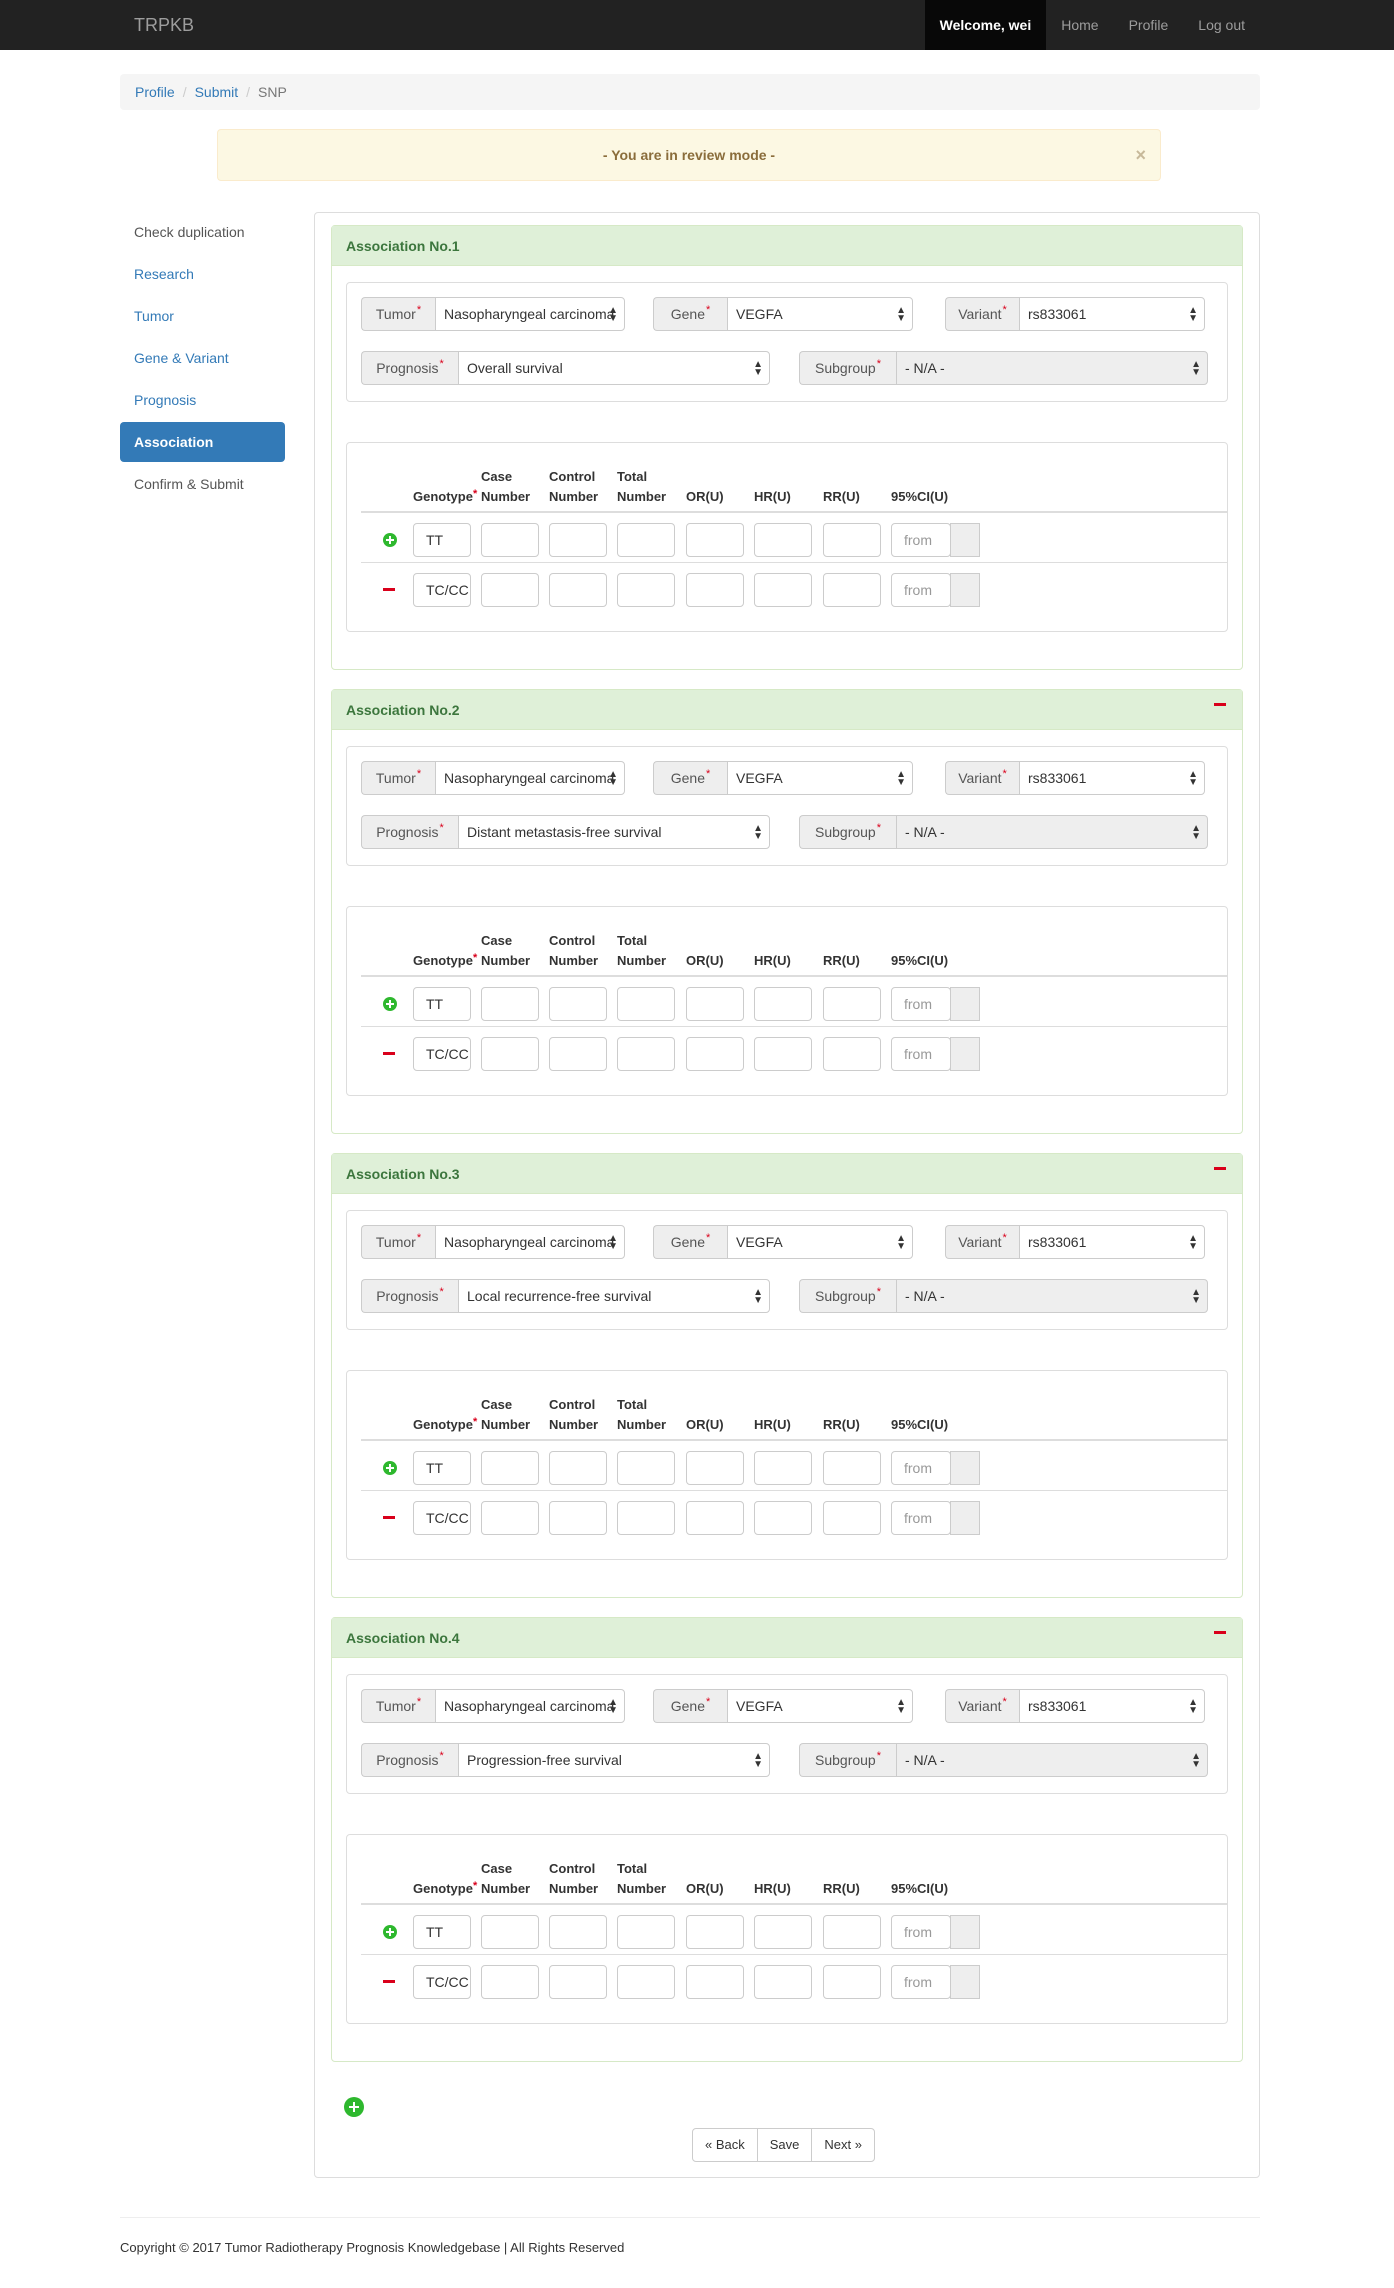 Image resolution: width=1394 pixels, height=2288 pixels. I want to click on sidebar-item-gene-variant: Gene & Variant, so click(202, 358).